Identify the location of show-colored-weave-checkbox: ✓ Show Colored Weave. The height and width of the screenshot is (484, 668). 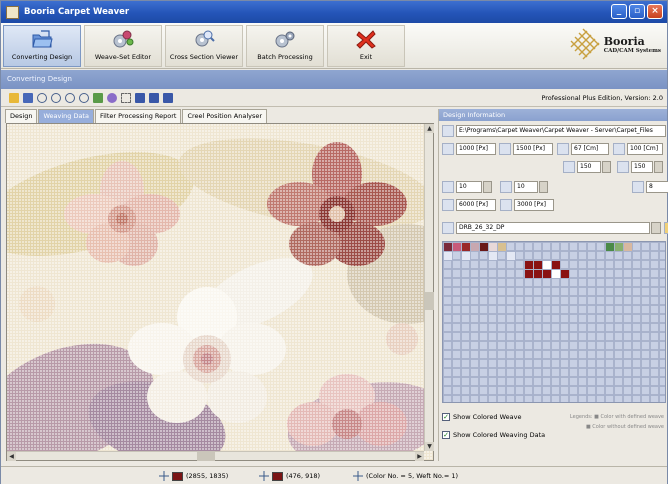
(482, 417).